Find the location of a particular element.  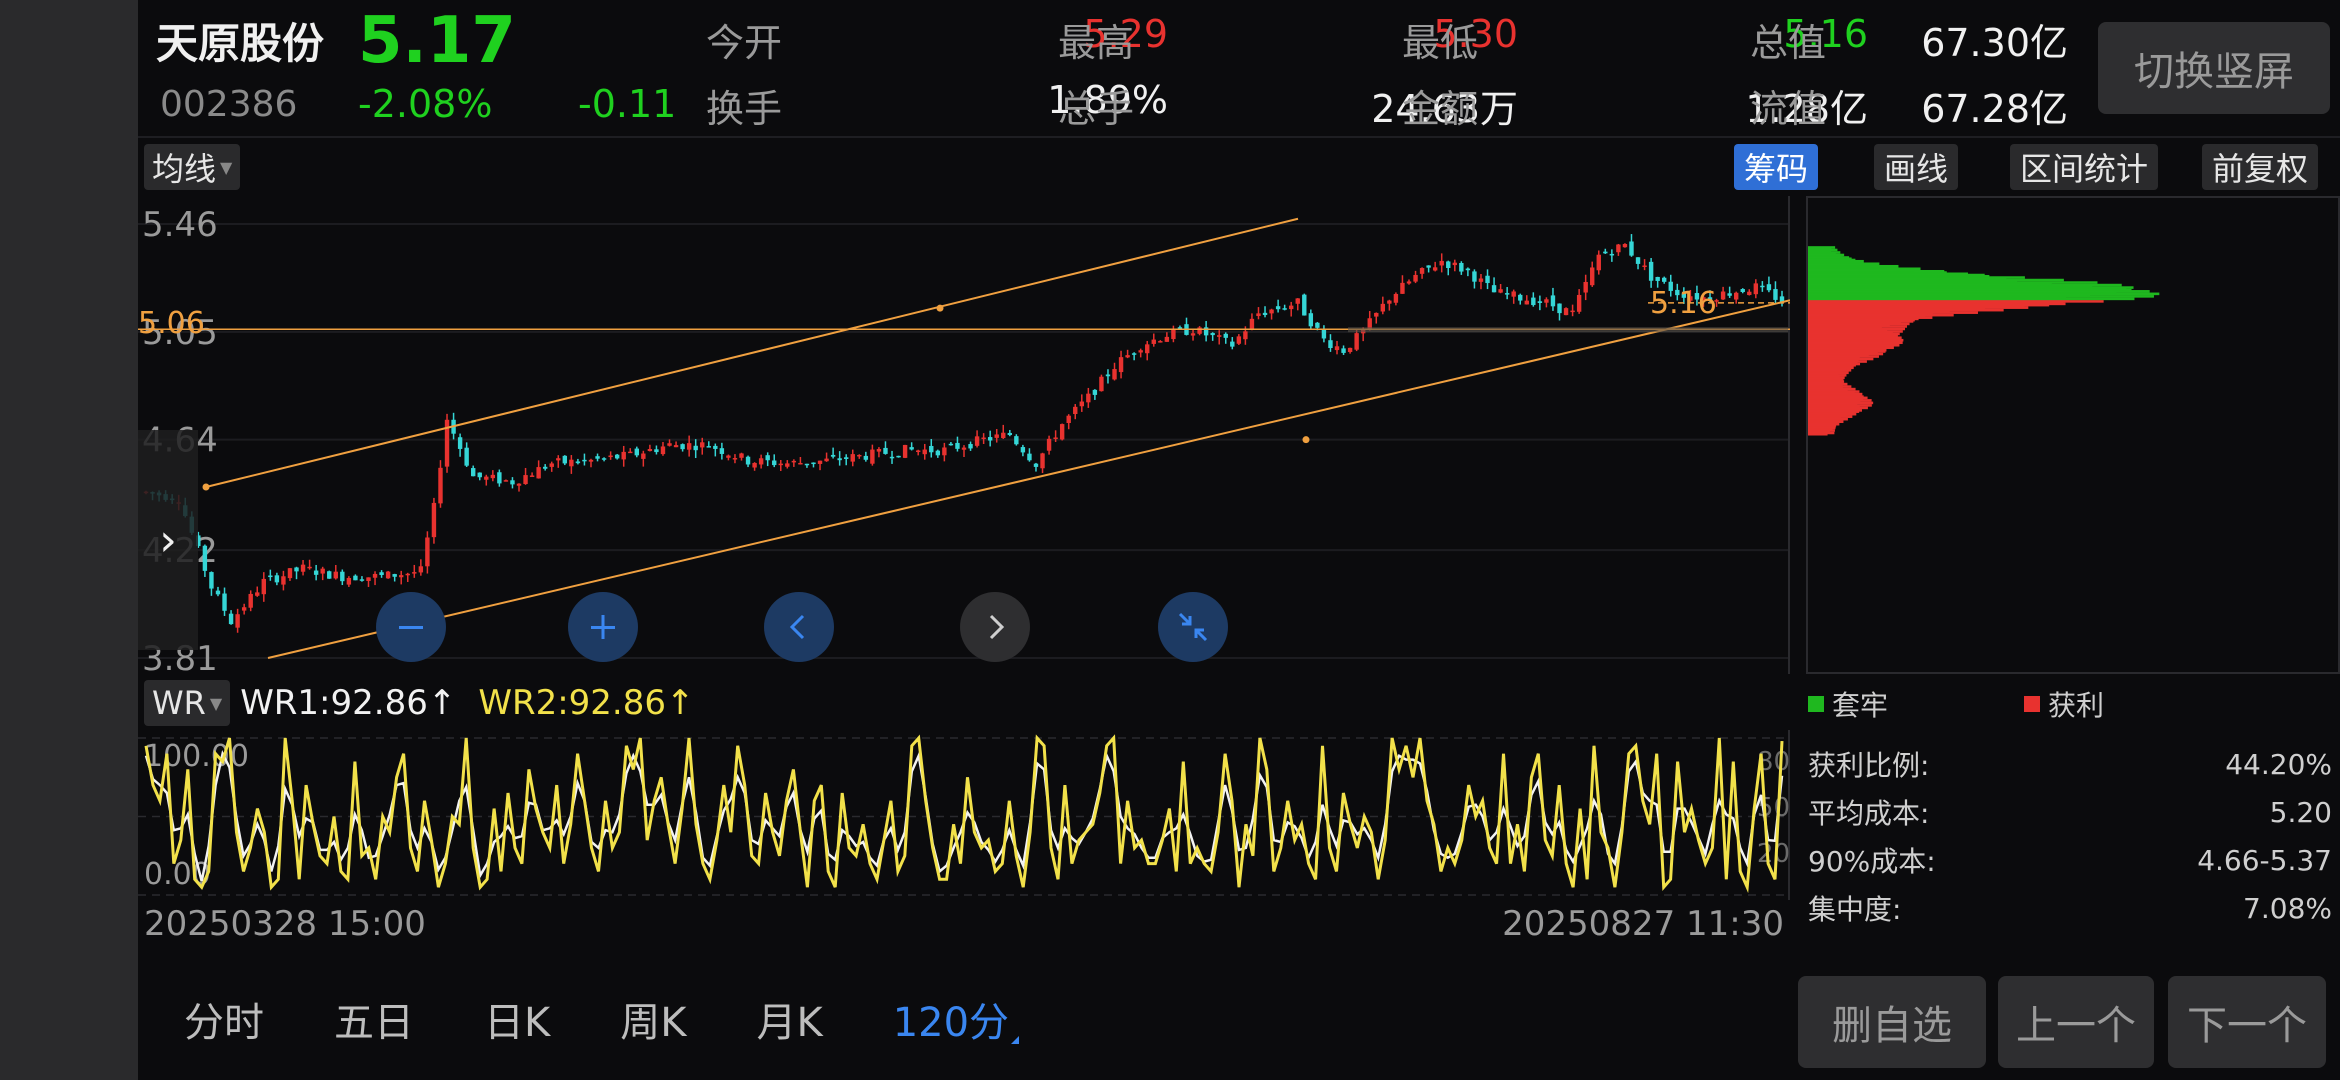

tab-120-minute: 120分 is located at coordinates (956, 1019).